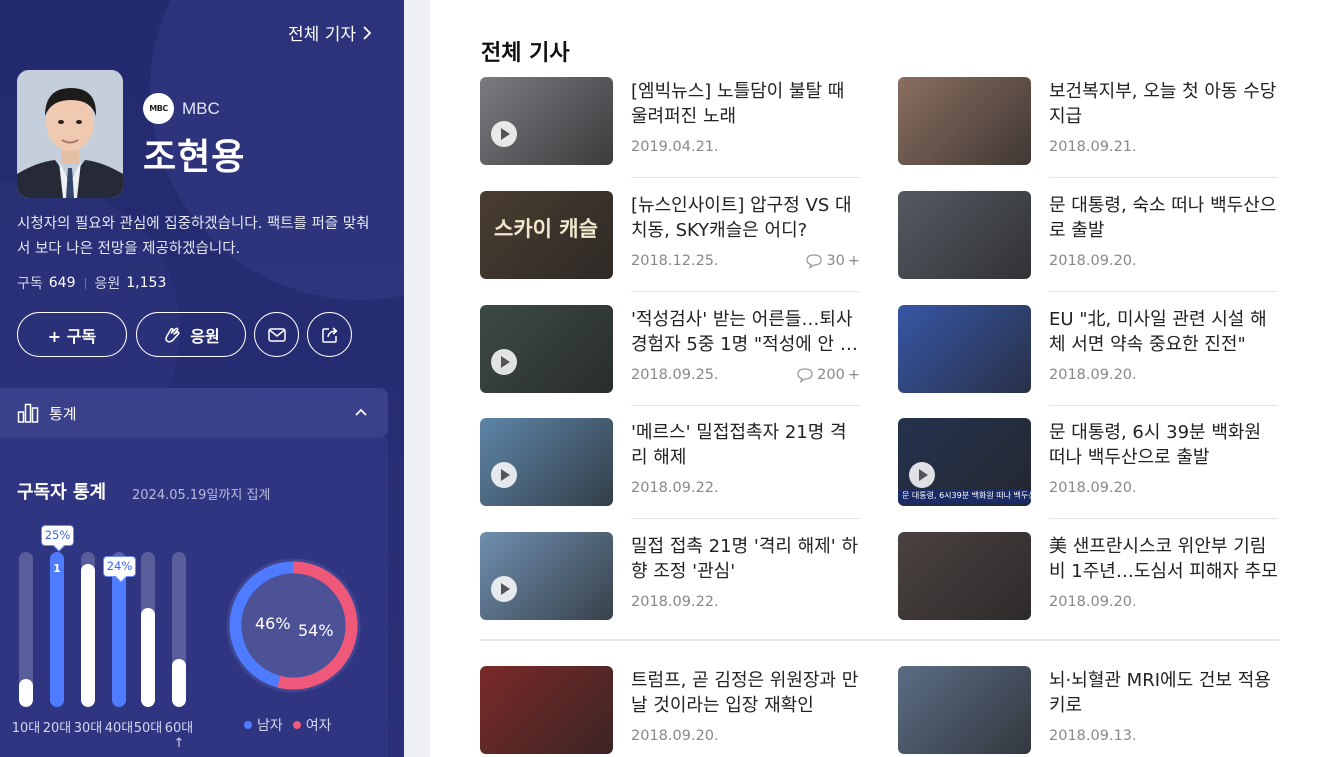 The width and height of the screenshot is (1319, 757). Describe the element at coordinates (879, 640) in the screenshot. I see `list-divider` at that location.